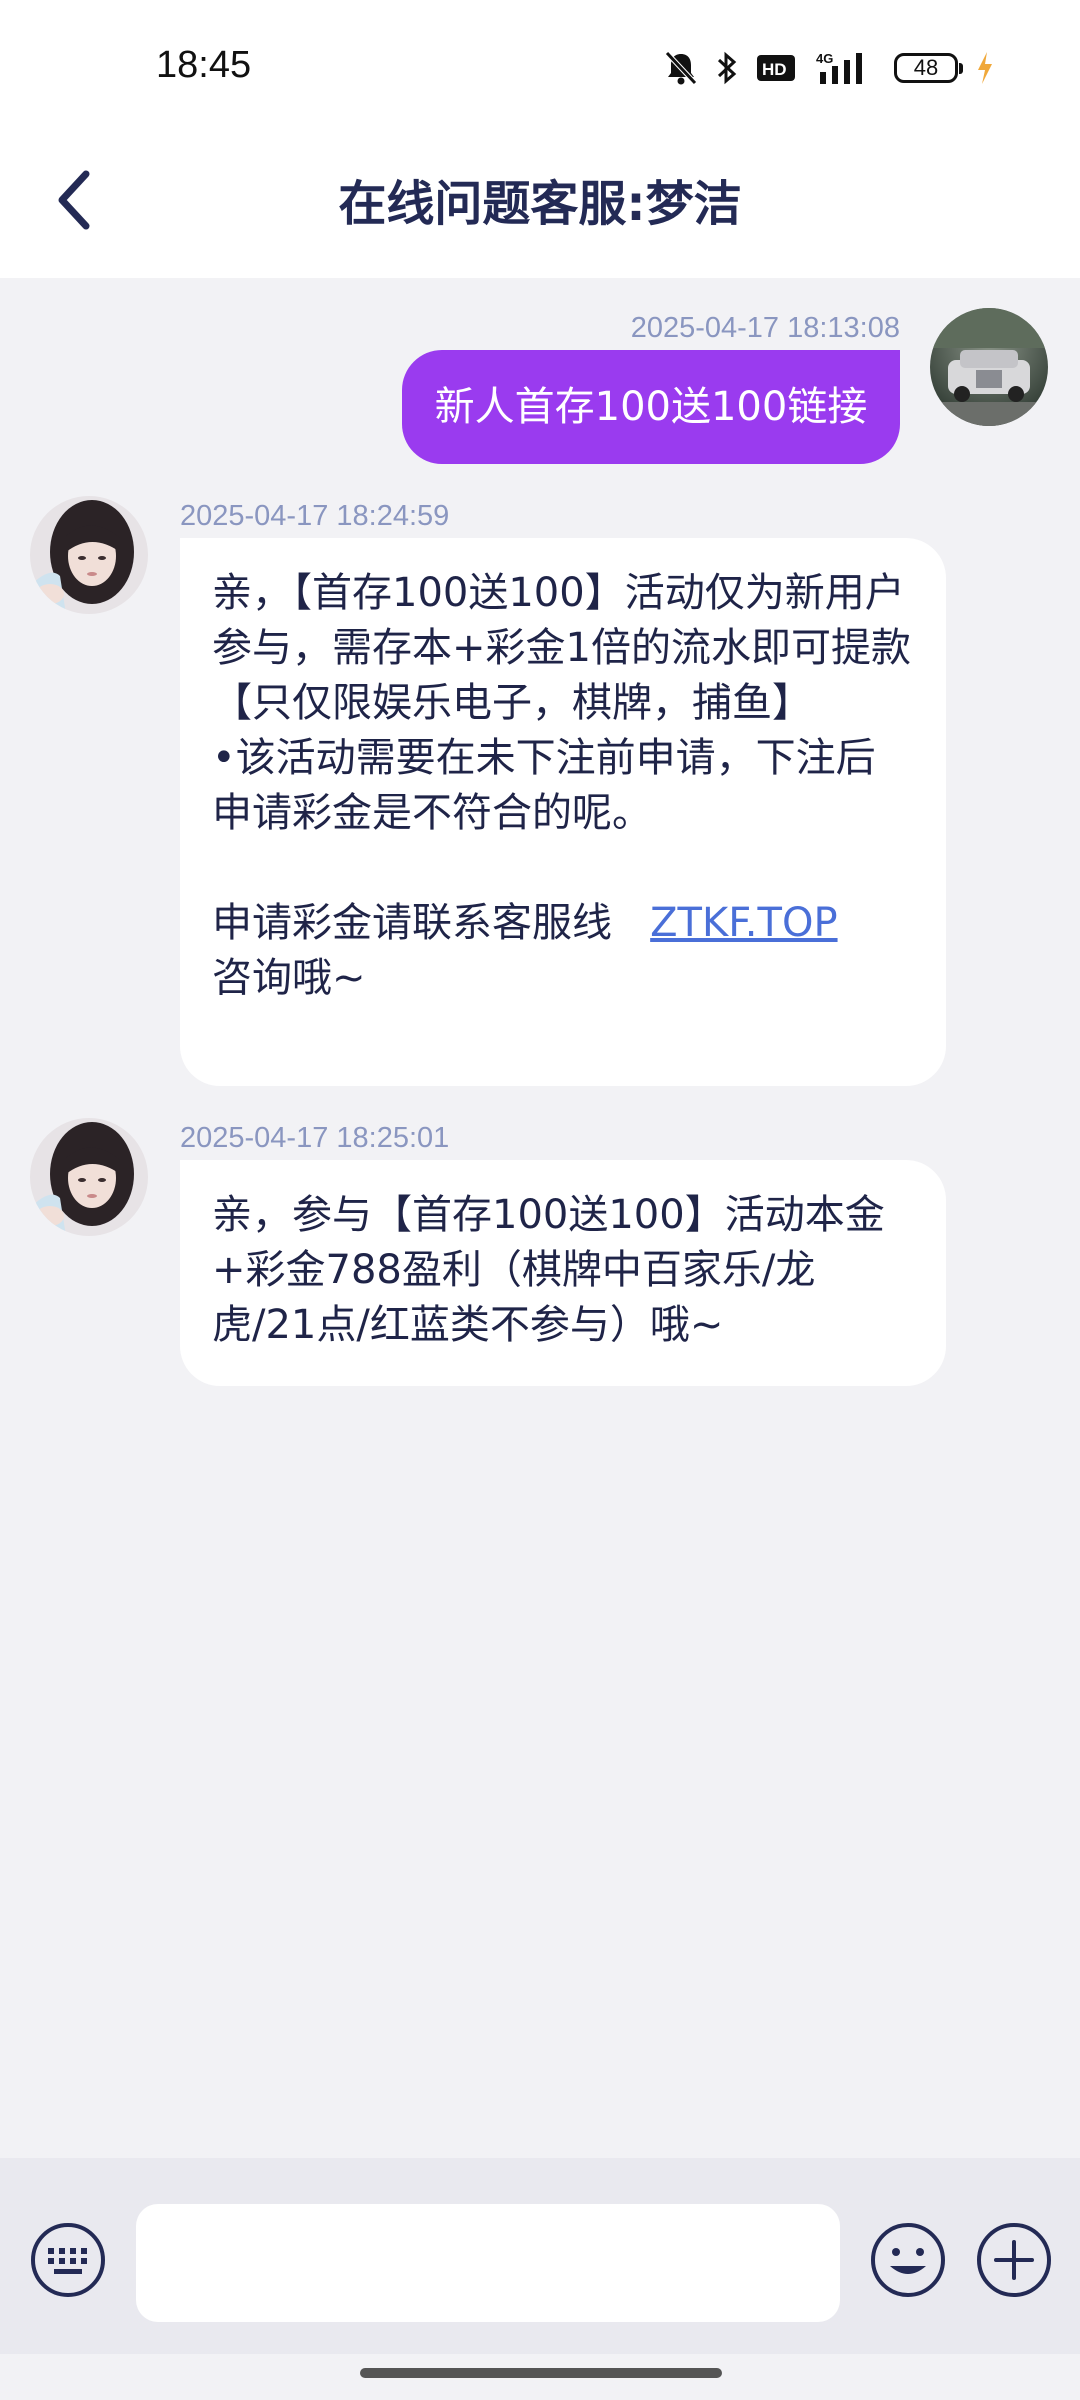 The height and width of the screenshot is (2400, 1080). What do you see at coordinates (540, 65) in the screenshot?
I see `status-bar: 18:45 HD 4G 48` at bounding box center [540, 65].